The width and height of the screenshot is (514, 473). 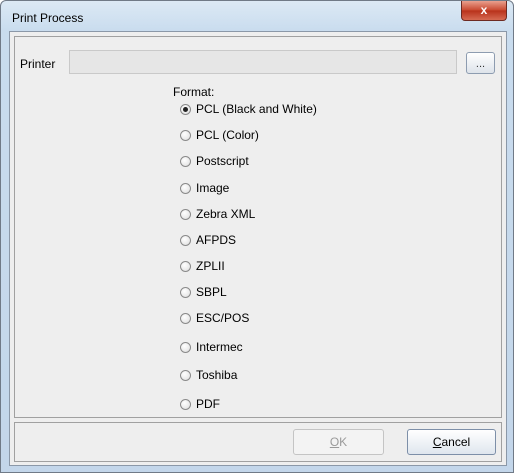 I want to click on format-option-label: PDF, so click(x=208, y=404).